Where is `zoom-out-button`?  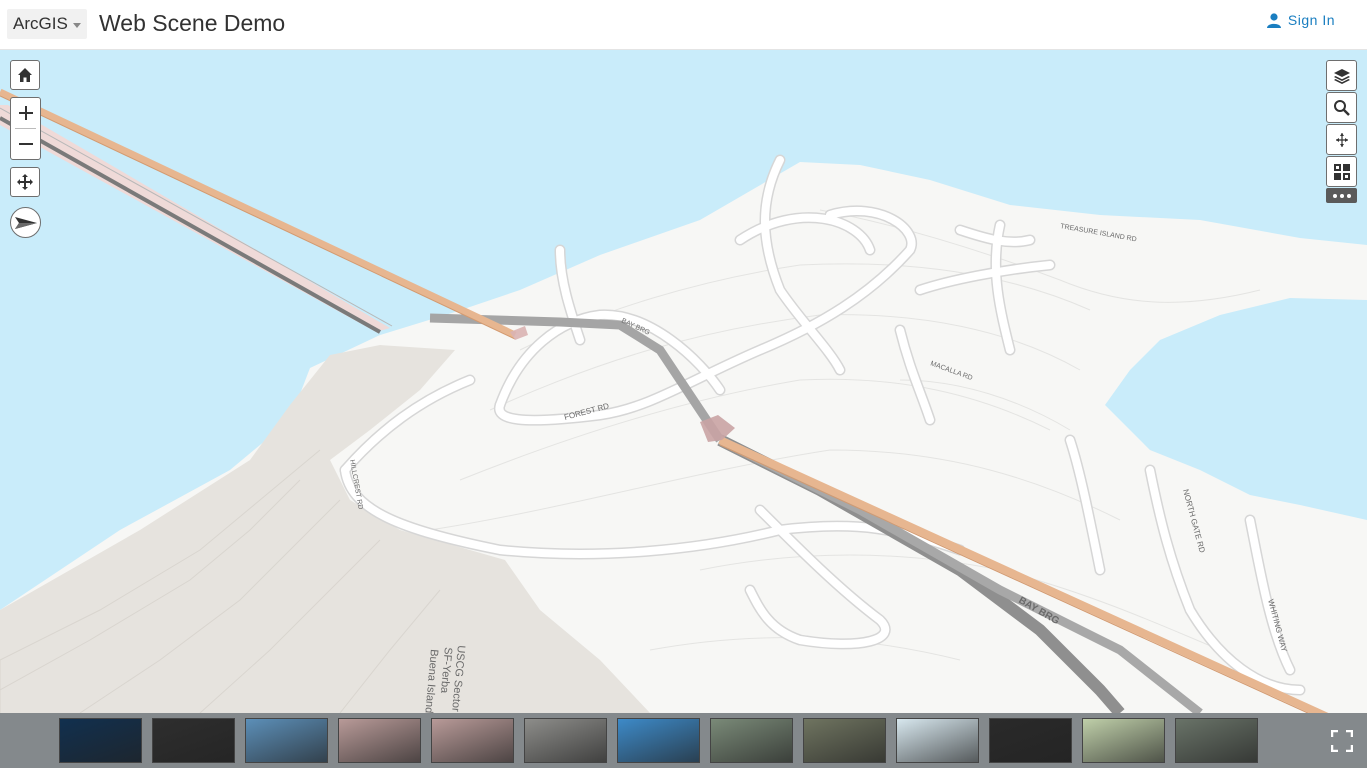
zoom-out-button is located at coordinates (25, 144).